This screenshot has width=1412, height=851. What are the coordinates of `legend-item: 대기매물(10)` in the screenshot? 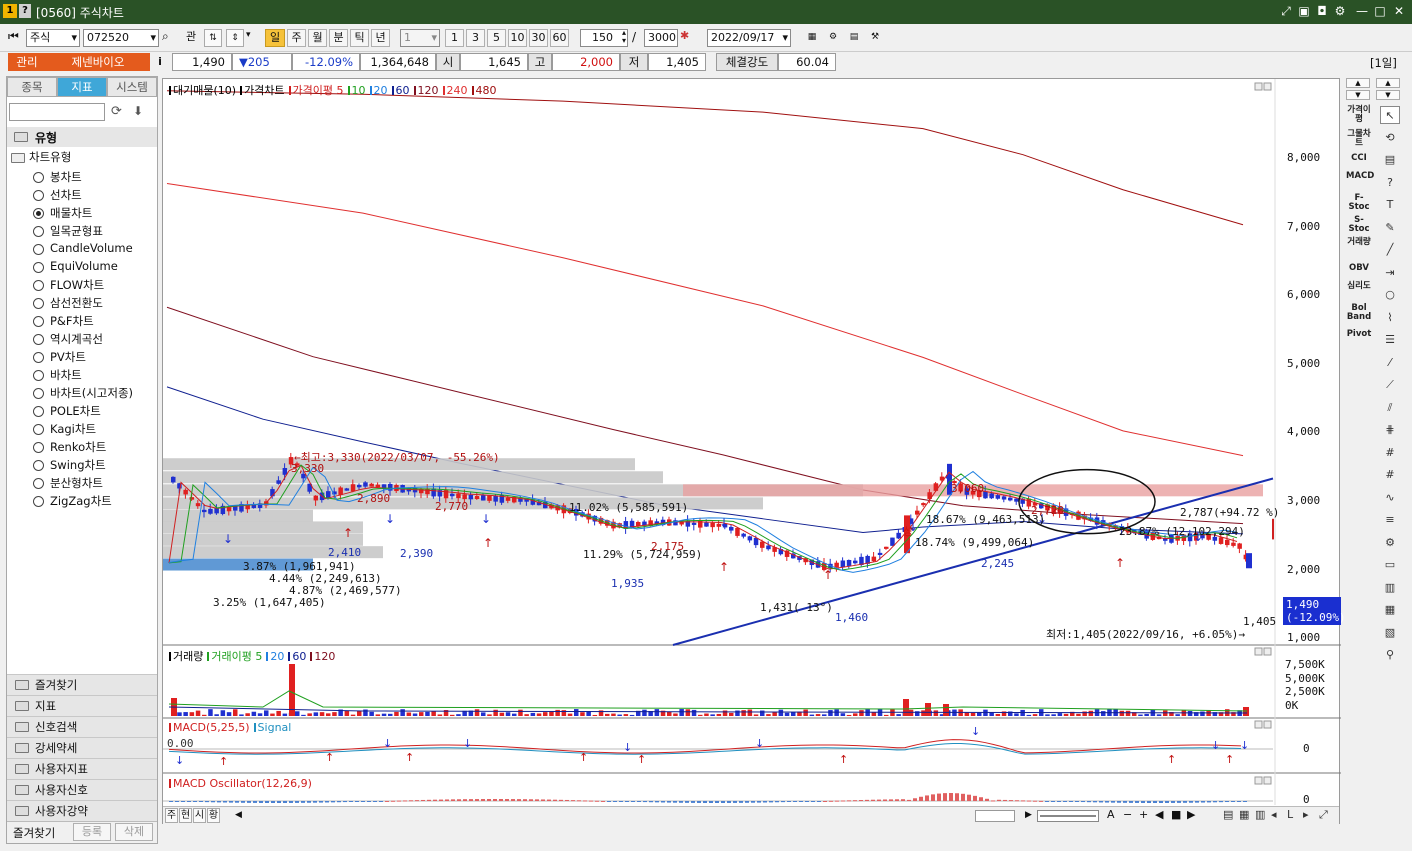 It's located at (202, 90).